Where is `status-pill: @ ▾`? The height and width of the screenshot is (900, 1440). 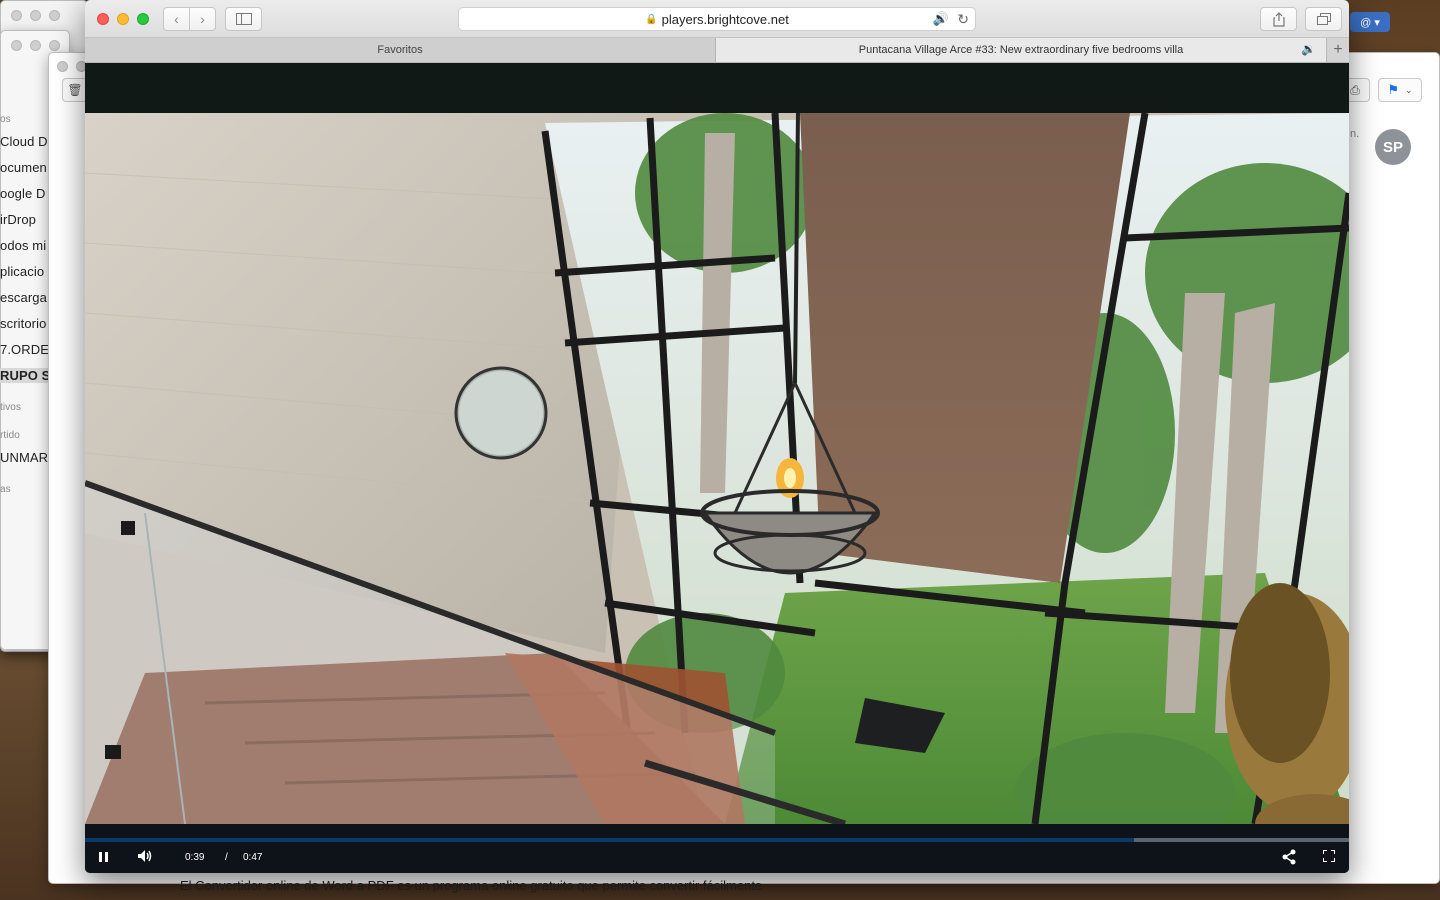
status-pill: @ ▾ is located at coordinates (1370, 22).